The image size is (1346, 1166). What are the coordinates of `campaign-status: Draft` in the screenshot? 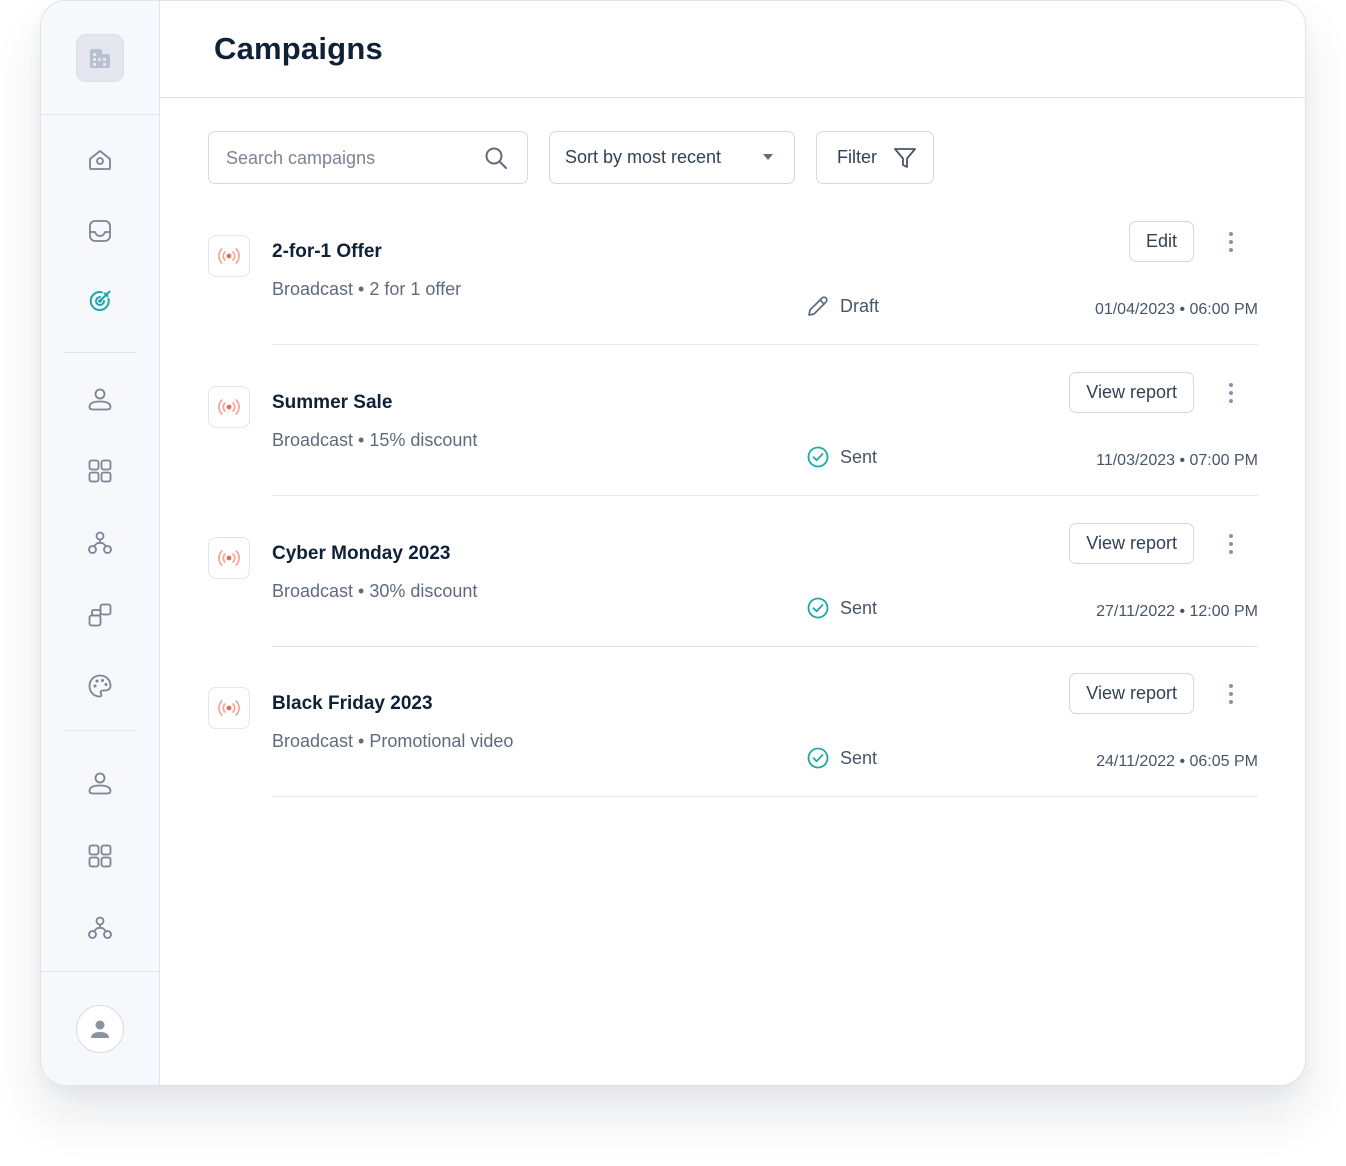 It's located at (842, 306).